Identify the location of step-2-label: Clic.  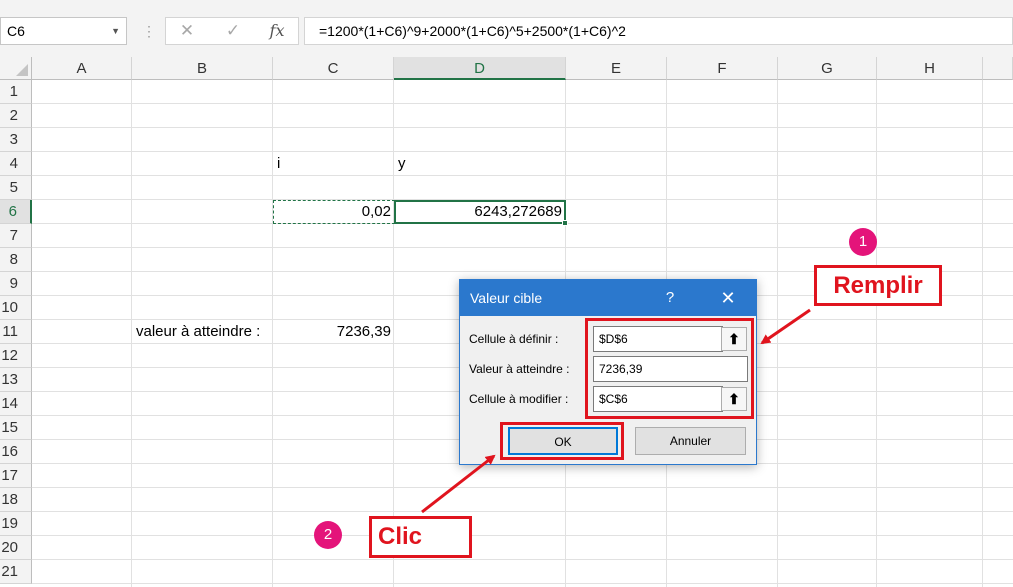
(420, 537).